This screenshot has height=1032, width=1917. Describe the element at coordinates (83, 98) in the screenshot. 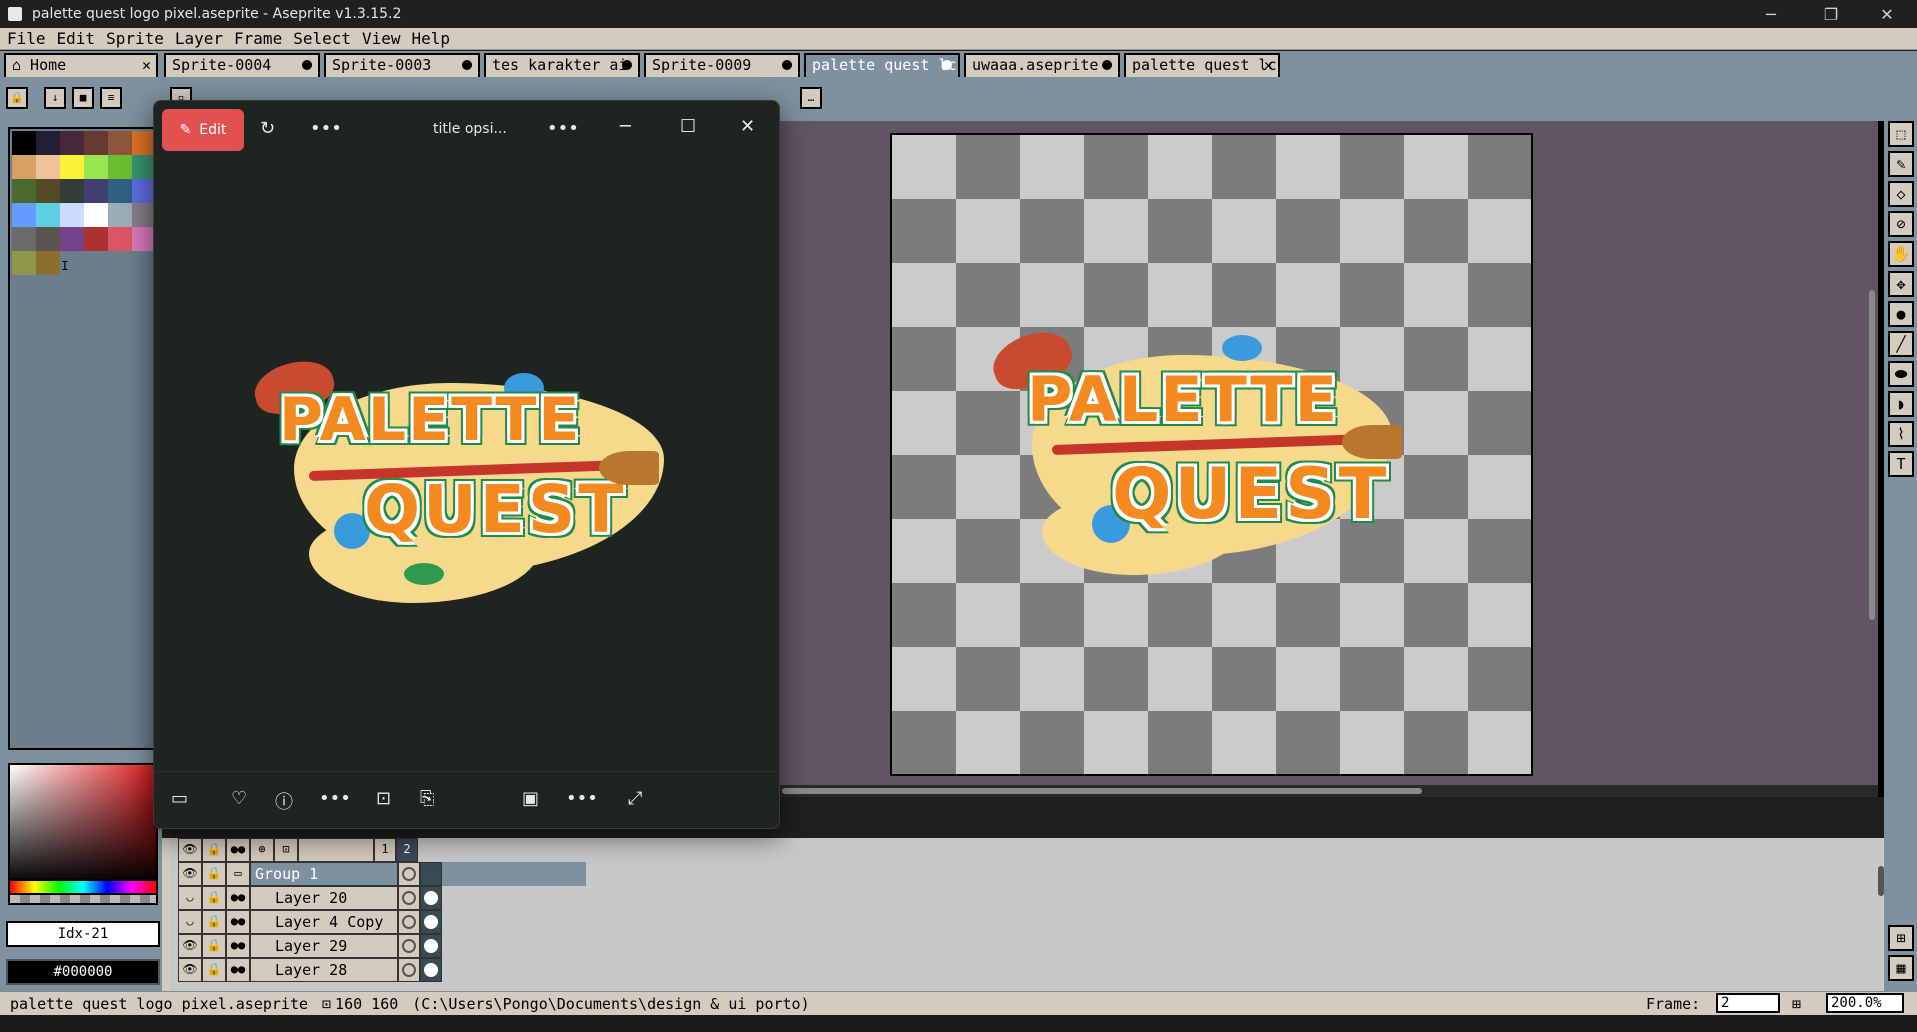

I see `palette-options-icon: ■` at that location.